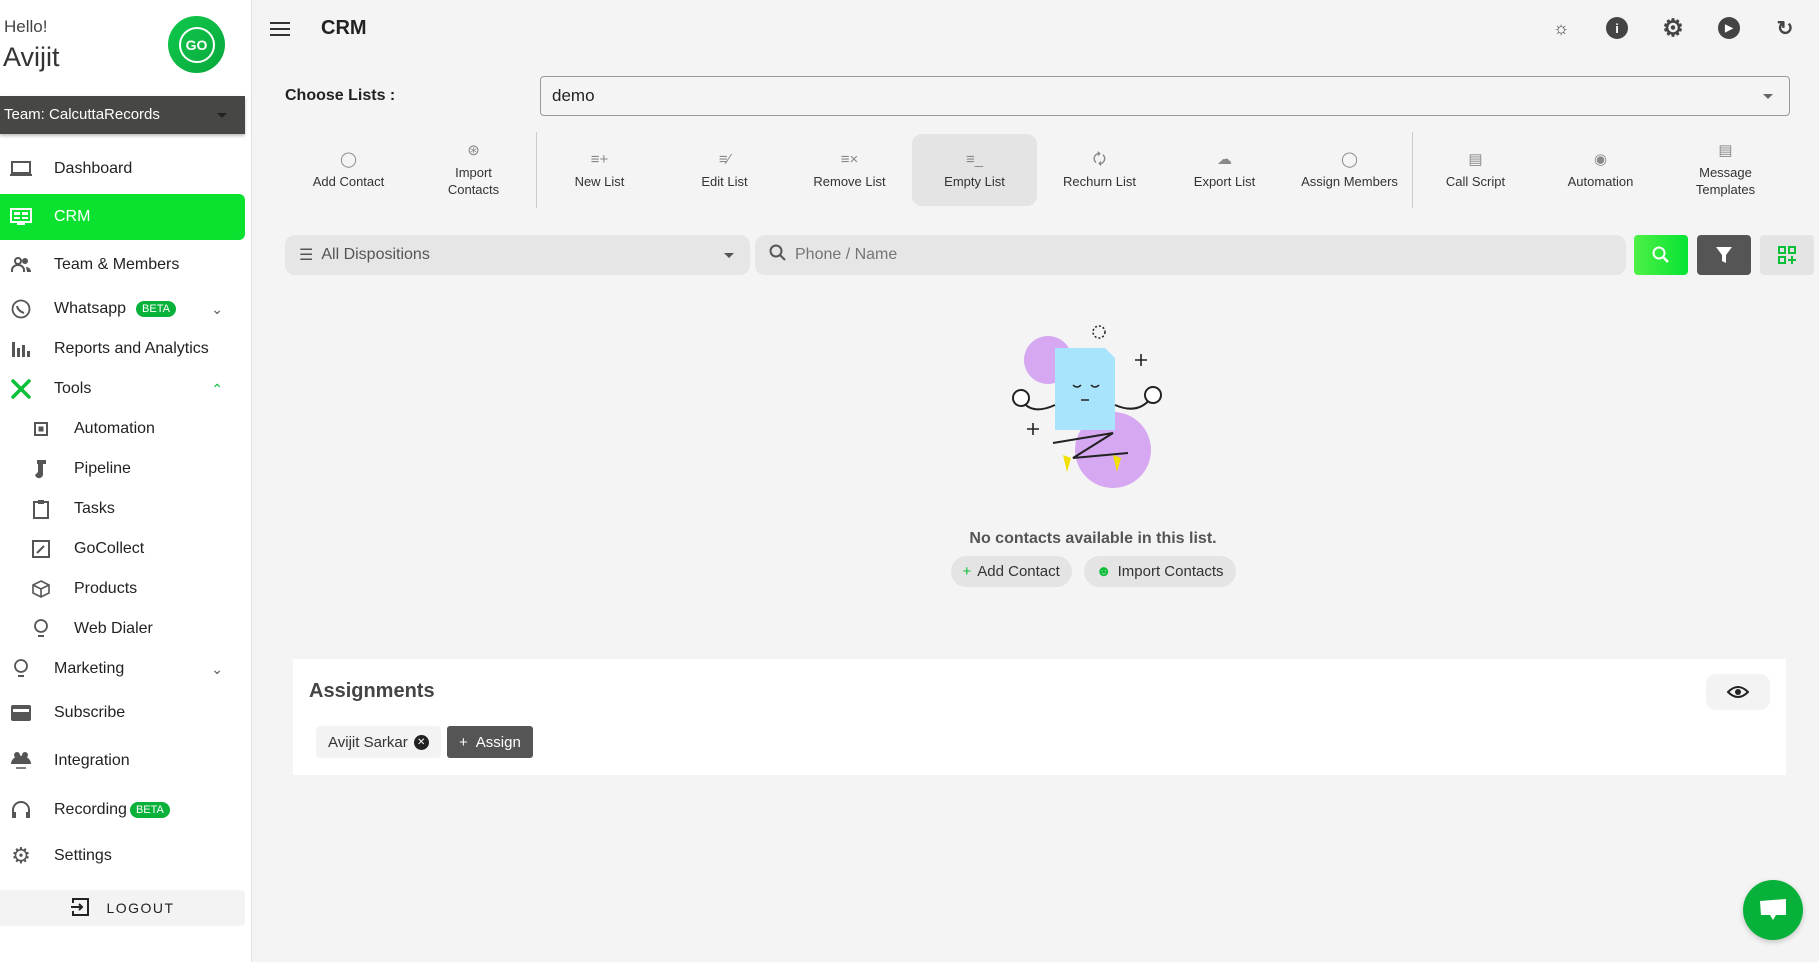 The width and height of the screenshot is (1819, 962). Describe the element at coordinates (1724, 255) in the screenshot. I see `filter-button` at that location.